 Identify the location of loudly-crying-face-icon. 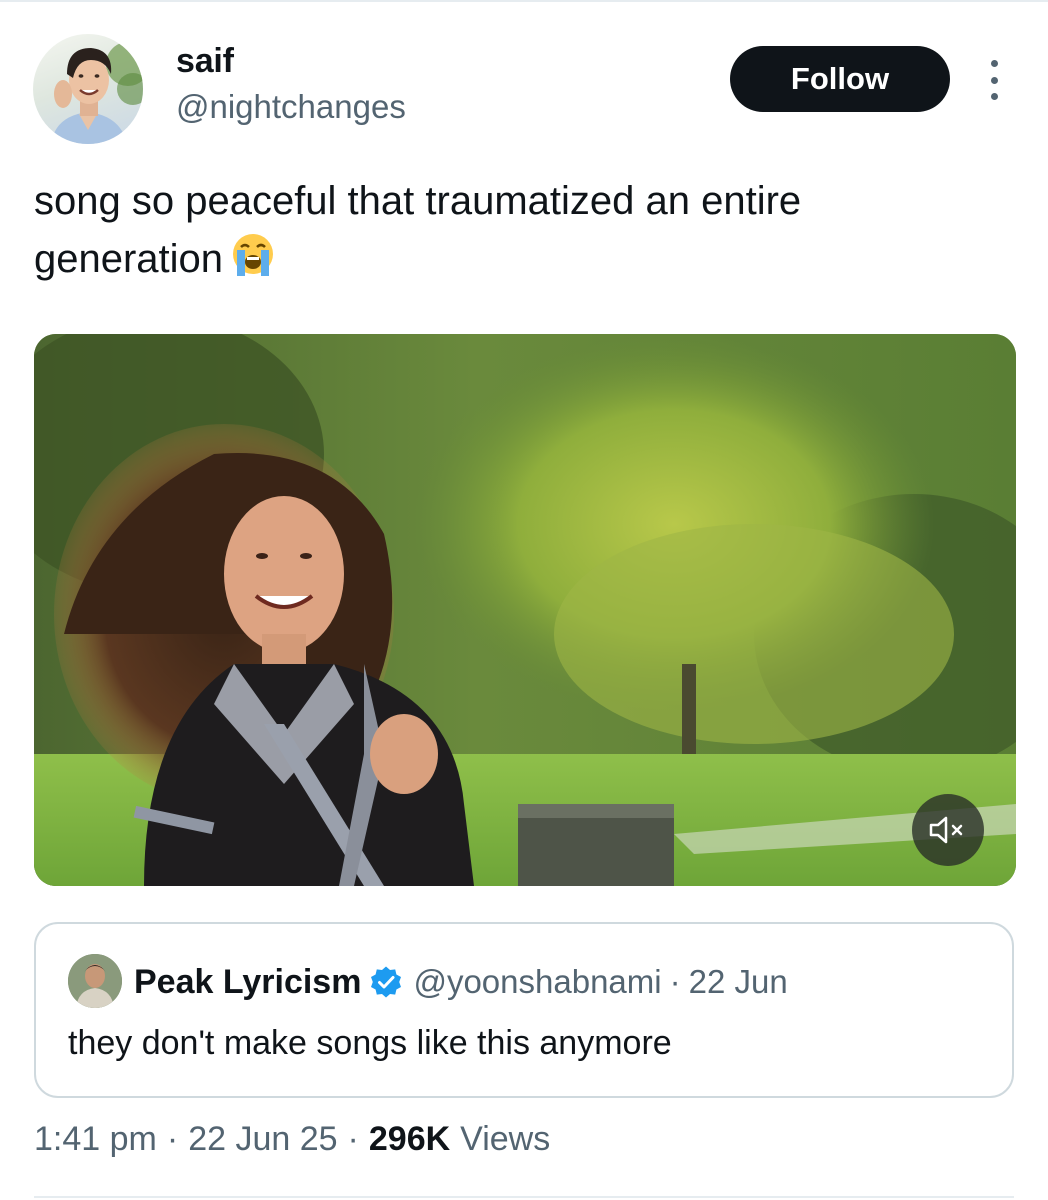
(253, 255).